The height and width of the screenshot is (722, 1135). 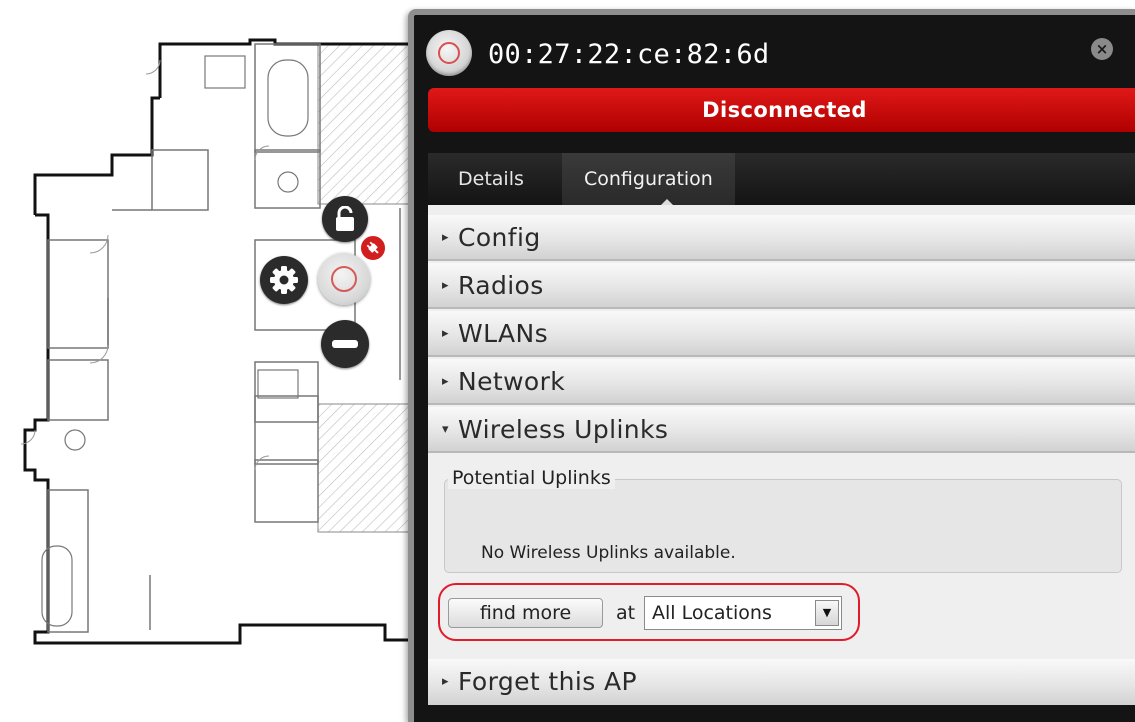 I want to click on minus-icon, so click(x=345, y=344).